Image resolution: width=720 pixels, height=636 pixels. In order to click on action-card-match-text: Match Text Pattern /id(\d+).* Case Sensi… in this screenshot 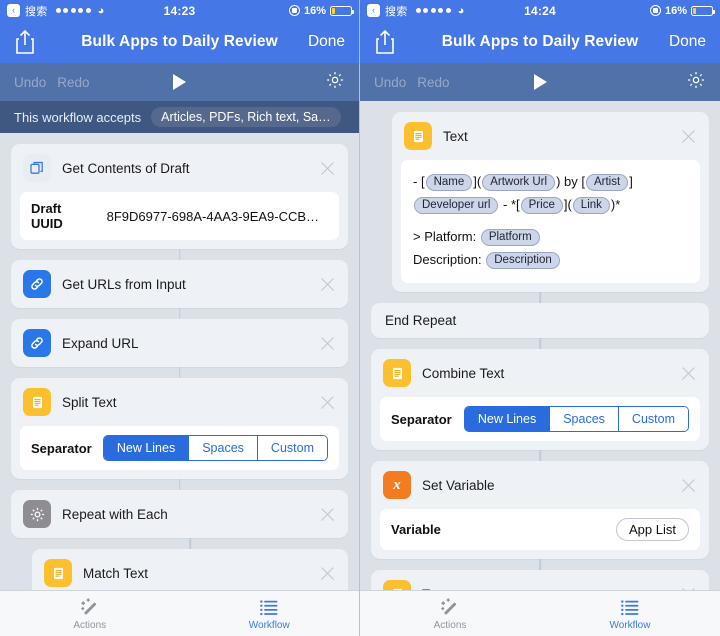, I will do `click(190, 569)`.